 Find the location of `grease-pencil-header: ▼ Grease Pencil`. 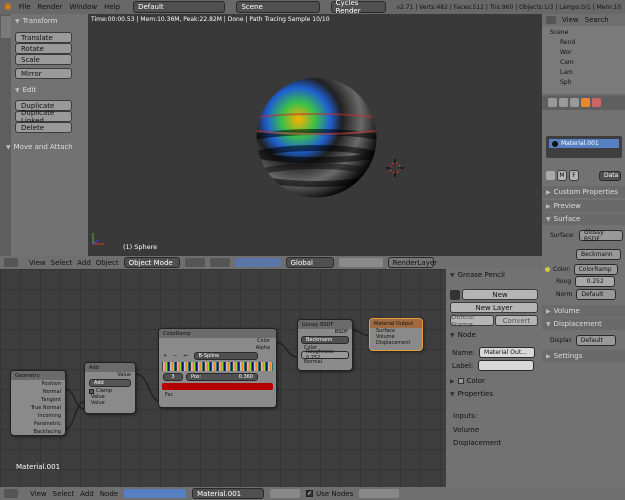

grease-pencil-header: ▼ Grease Pencil is located at coordinates (494, 275).